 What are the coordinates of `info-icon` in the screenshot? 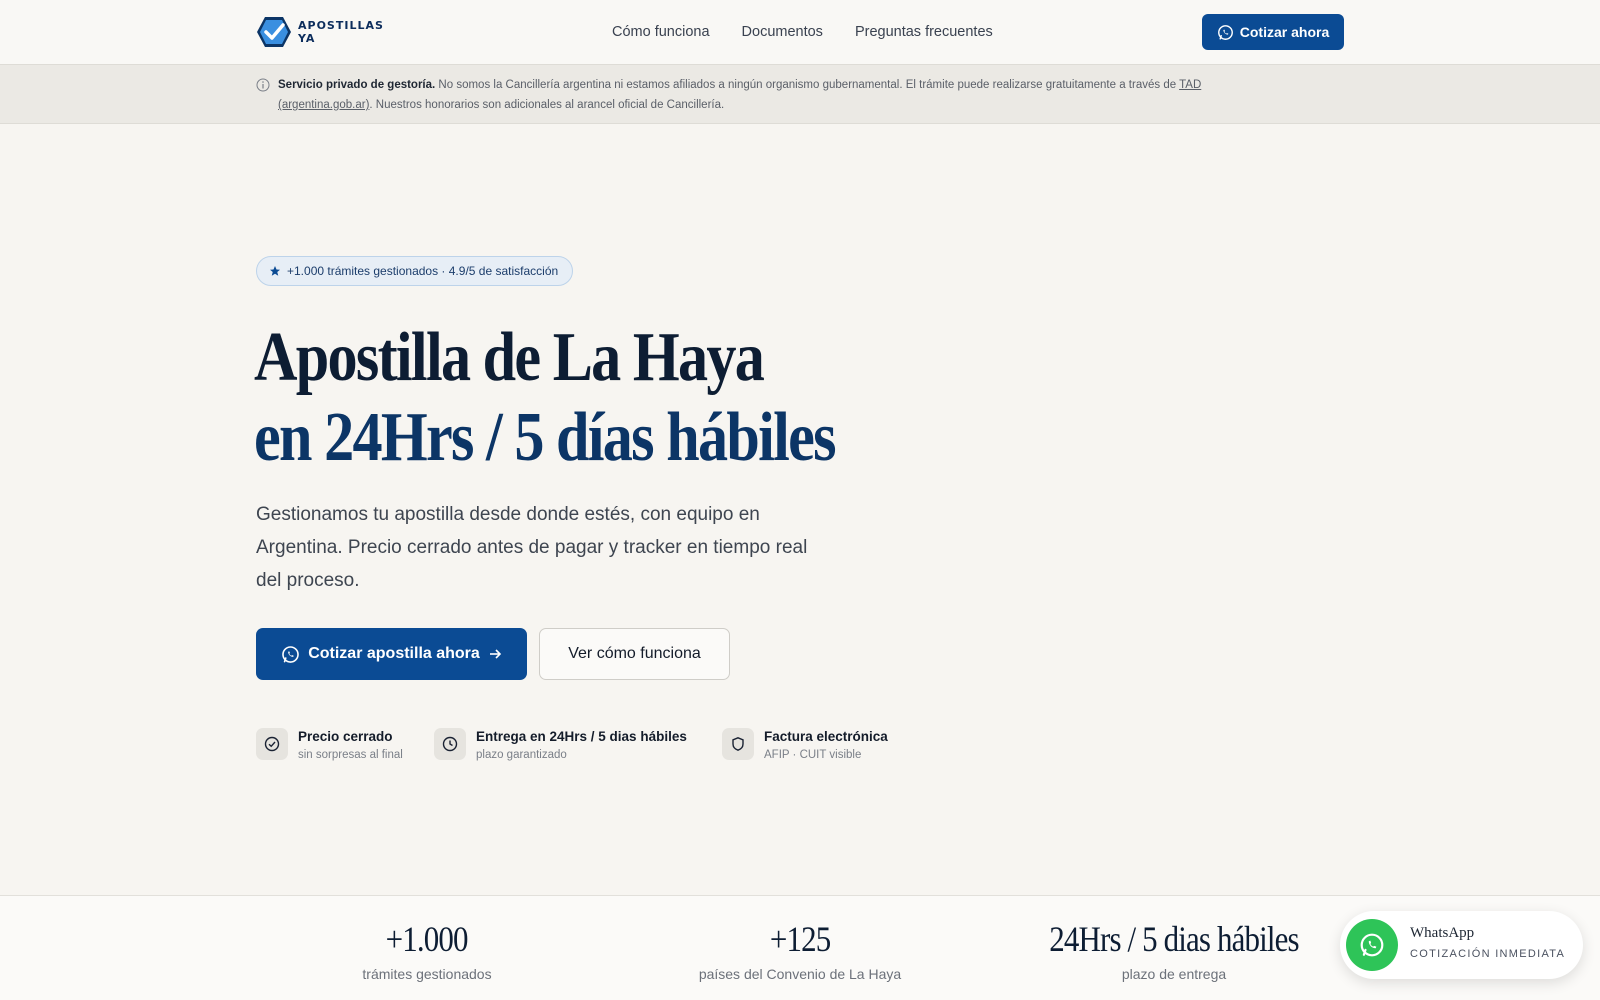 It's located at (263, 85).